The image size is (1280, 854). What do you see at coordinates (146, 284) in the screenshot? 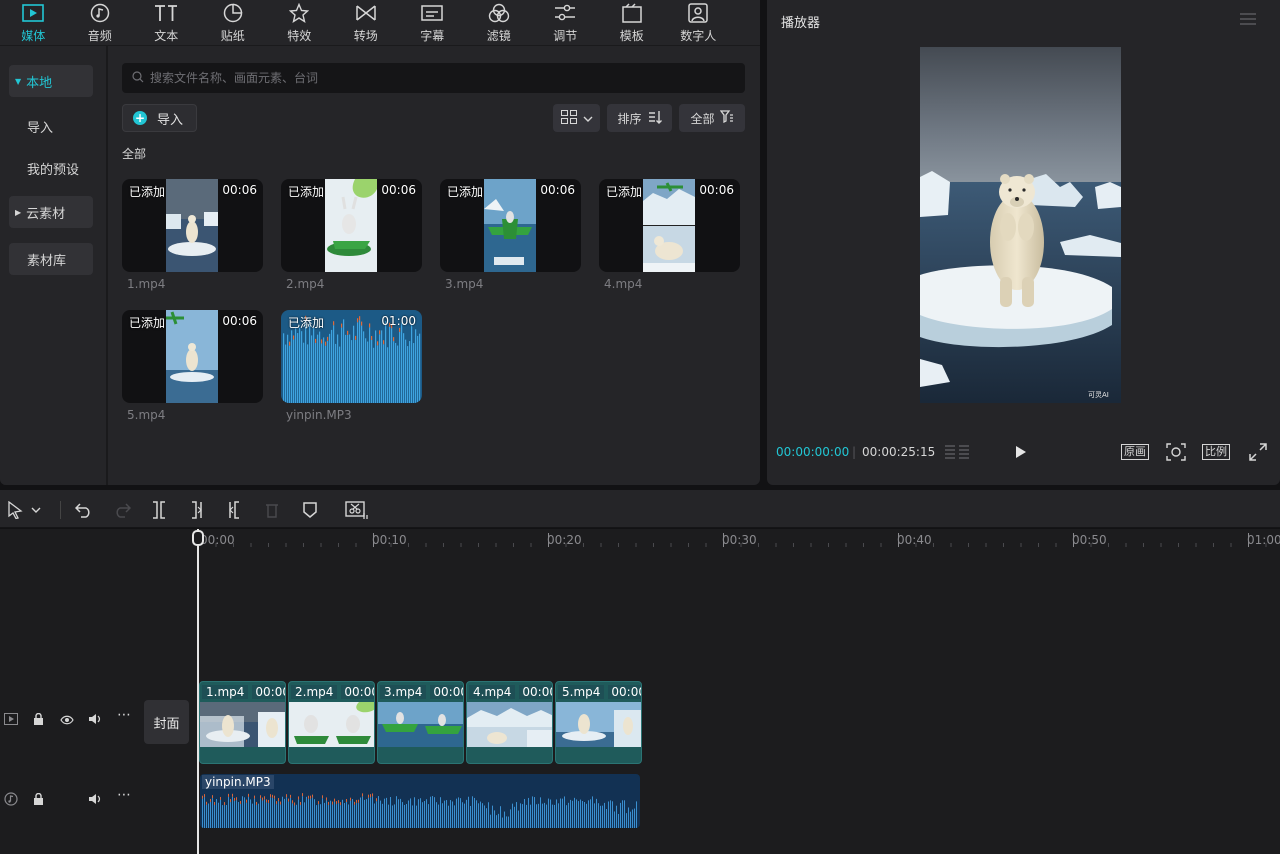
I see `media-card-name: 1.mp4` at bounding box center [146, 284].